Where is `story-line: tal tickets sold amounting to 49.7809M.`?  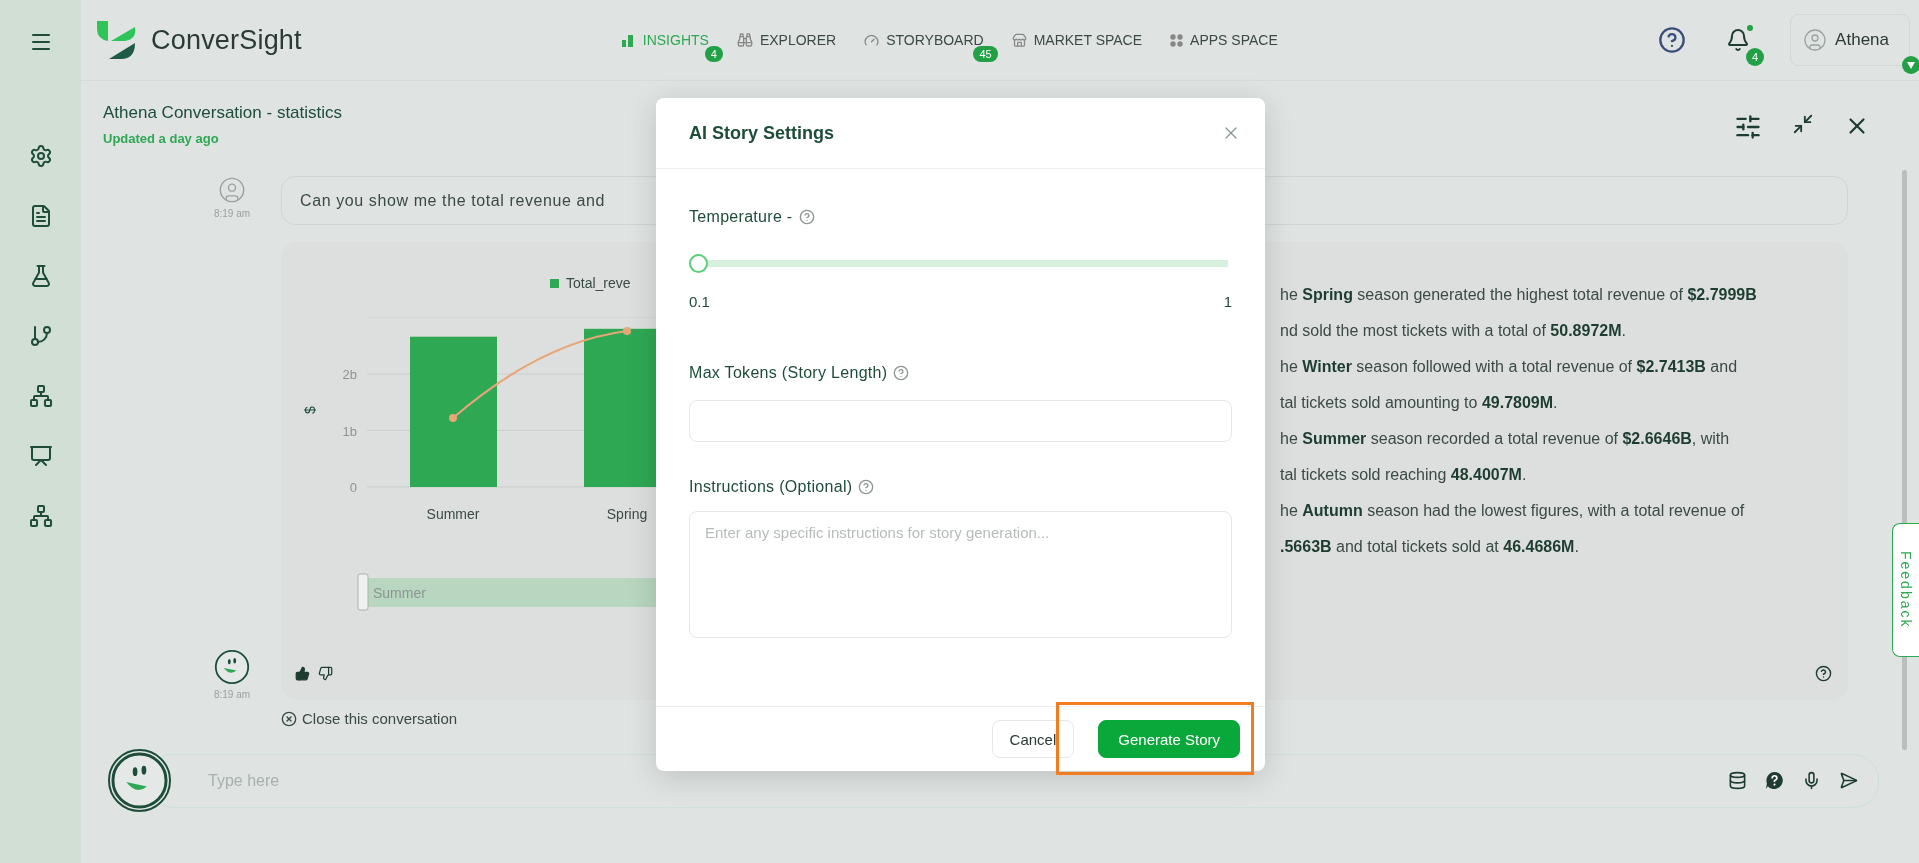
story-line: tal tickets sold amounting to 49.7809M. is located at coordinates (1419, 403).